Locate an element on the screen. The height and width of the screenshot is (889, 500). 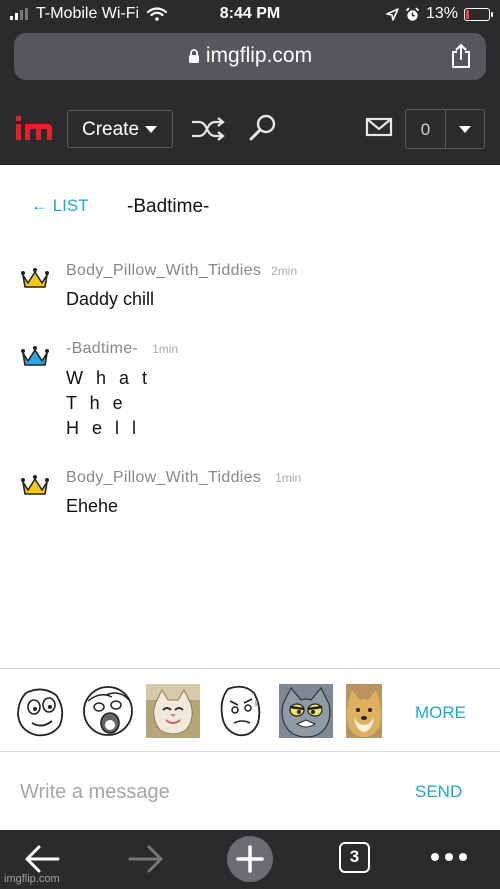
message-author: -Badtime- 1min is located at coordinates (122, 349).